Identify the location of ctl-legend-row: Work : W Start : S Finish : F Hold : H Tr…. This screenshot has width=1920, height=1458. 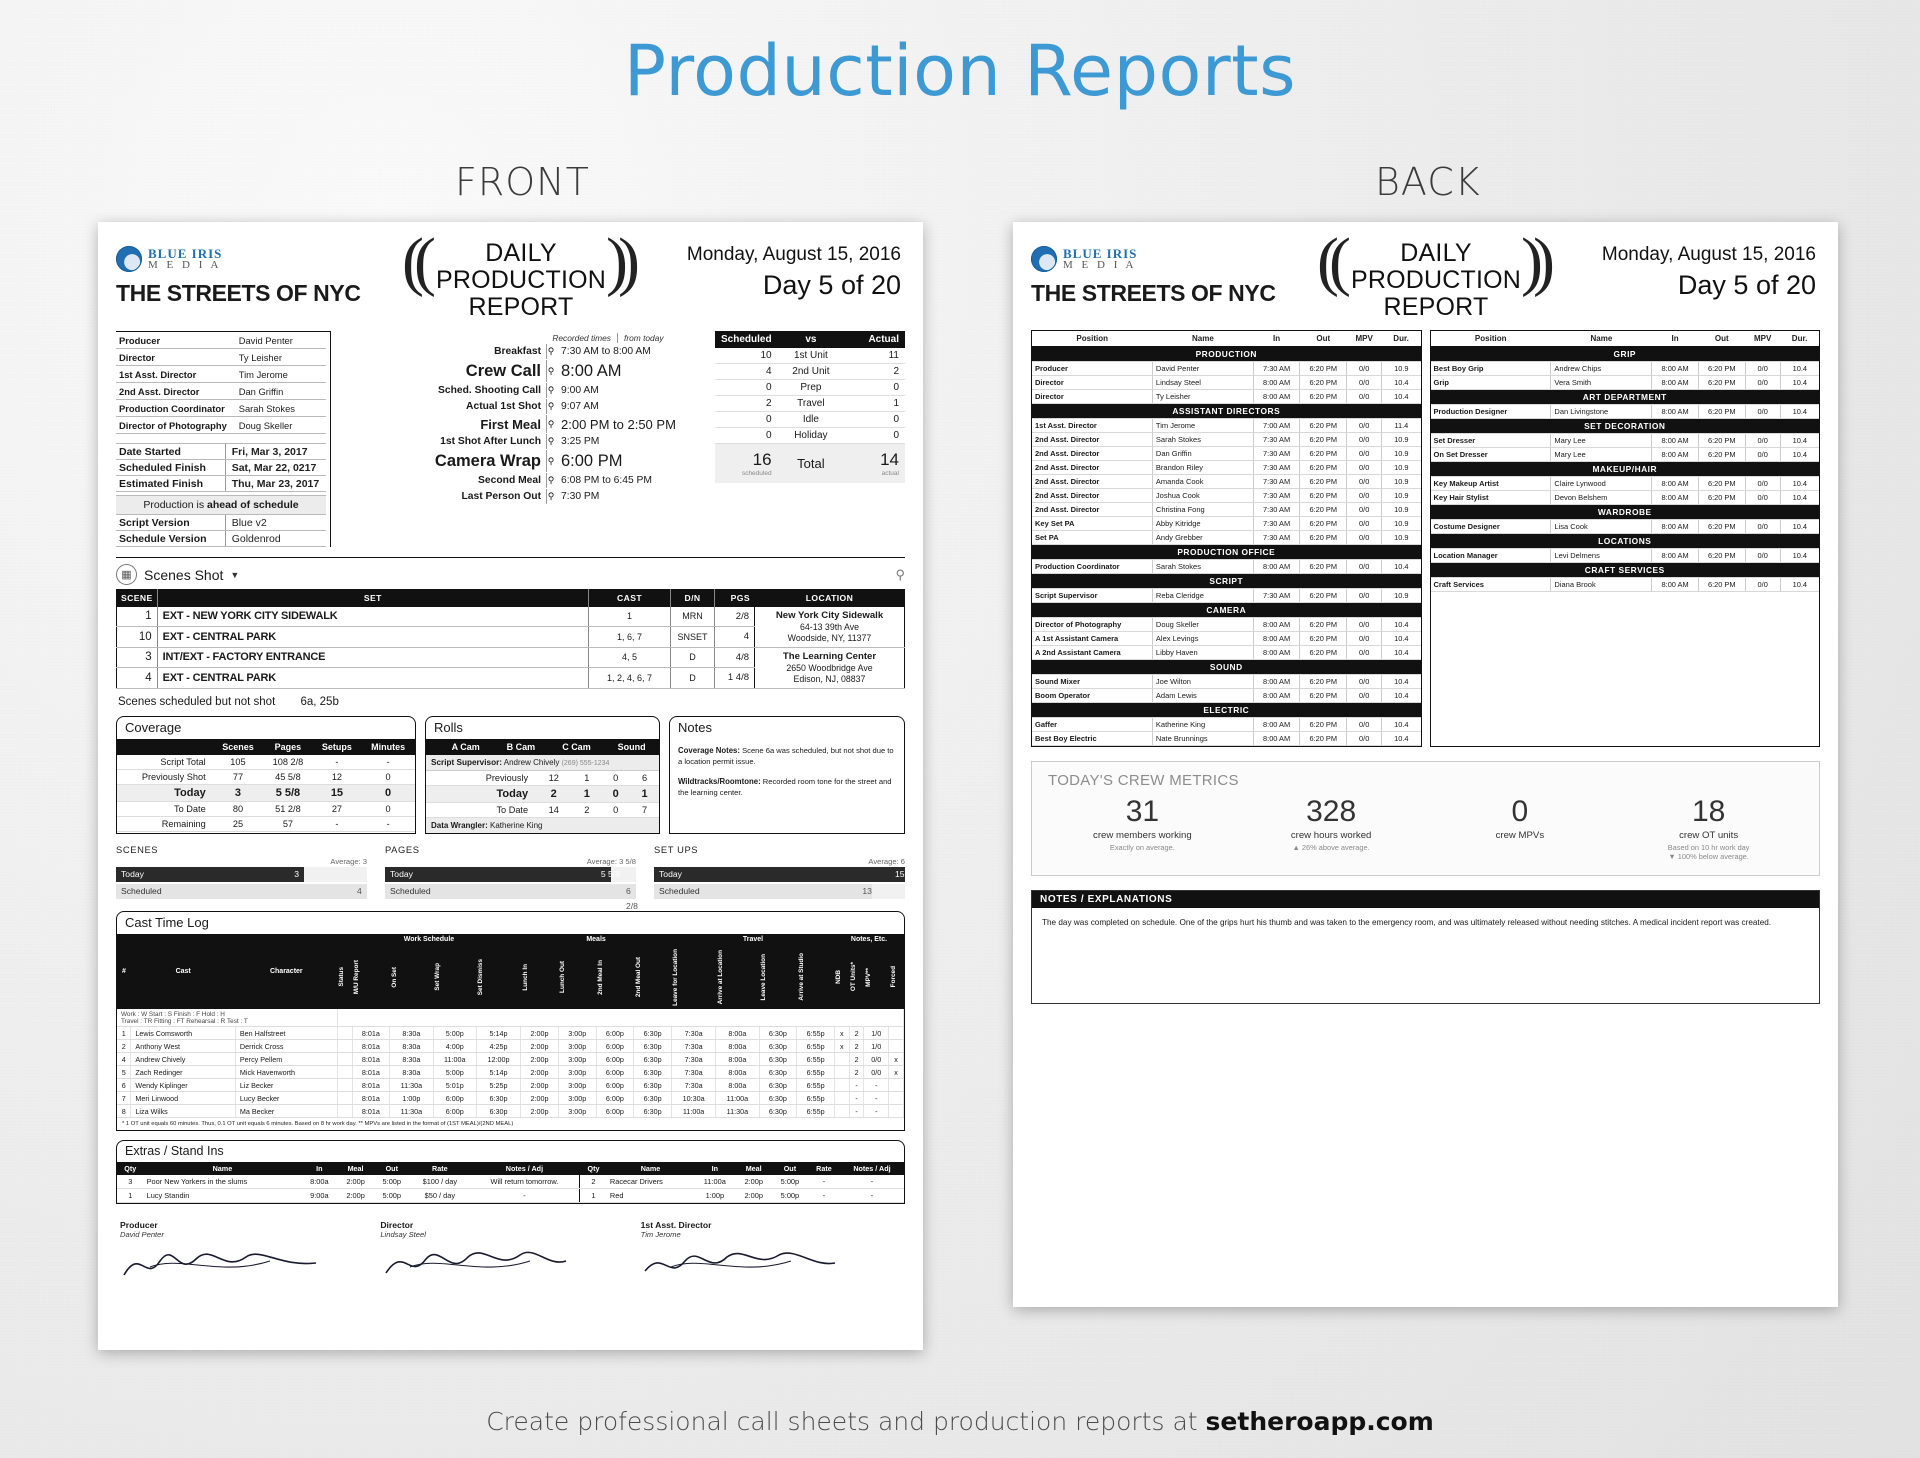
(510, 1018).